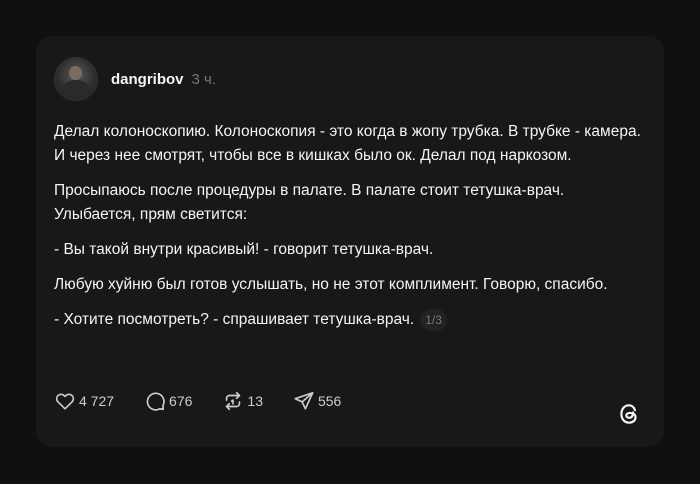 The image size is (700, 484). What do you see at coordinates (168, 401) in the screenshot?
I see `comment-button: 676` at bounding box center [168, 401].